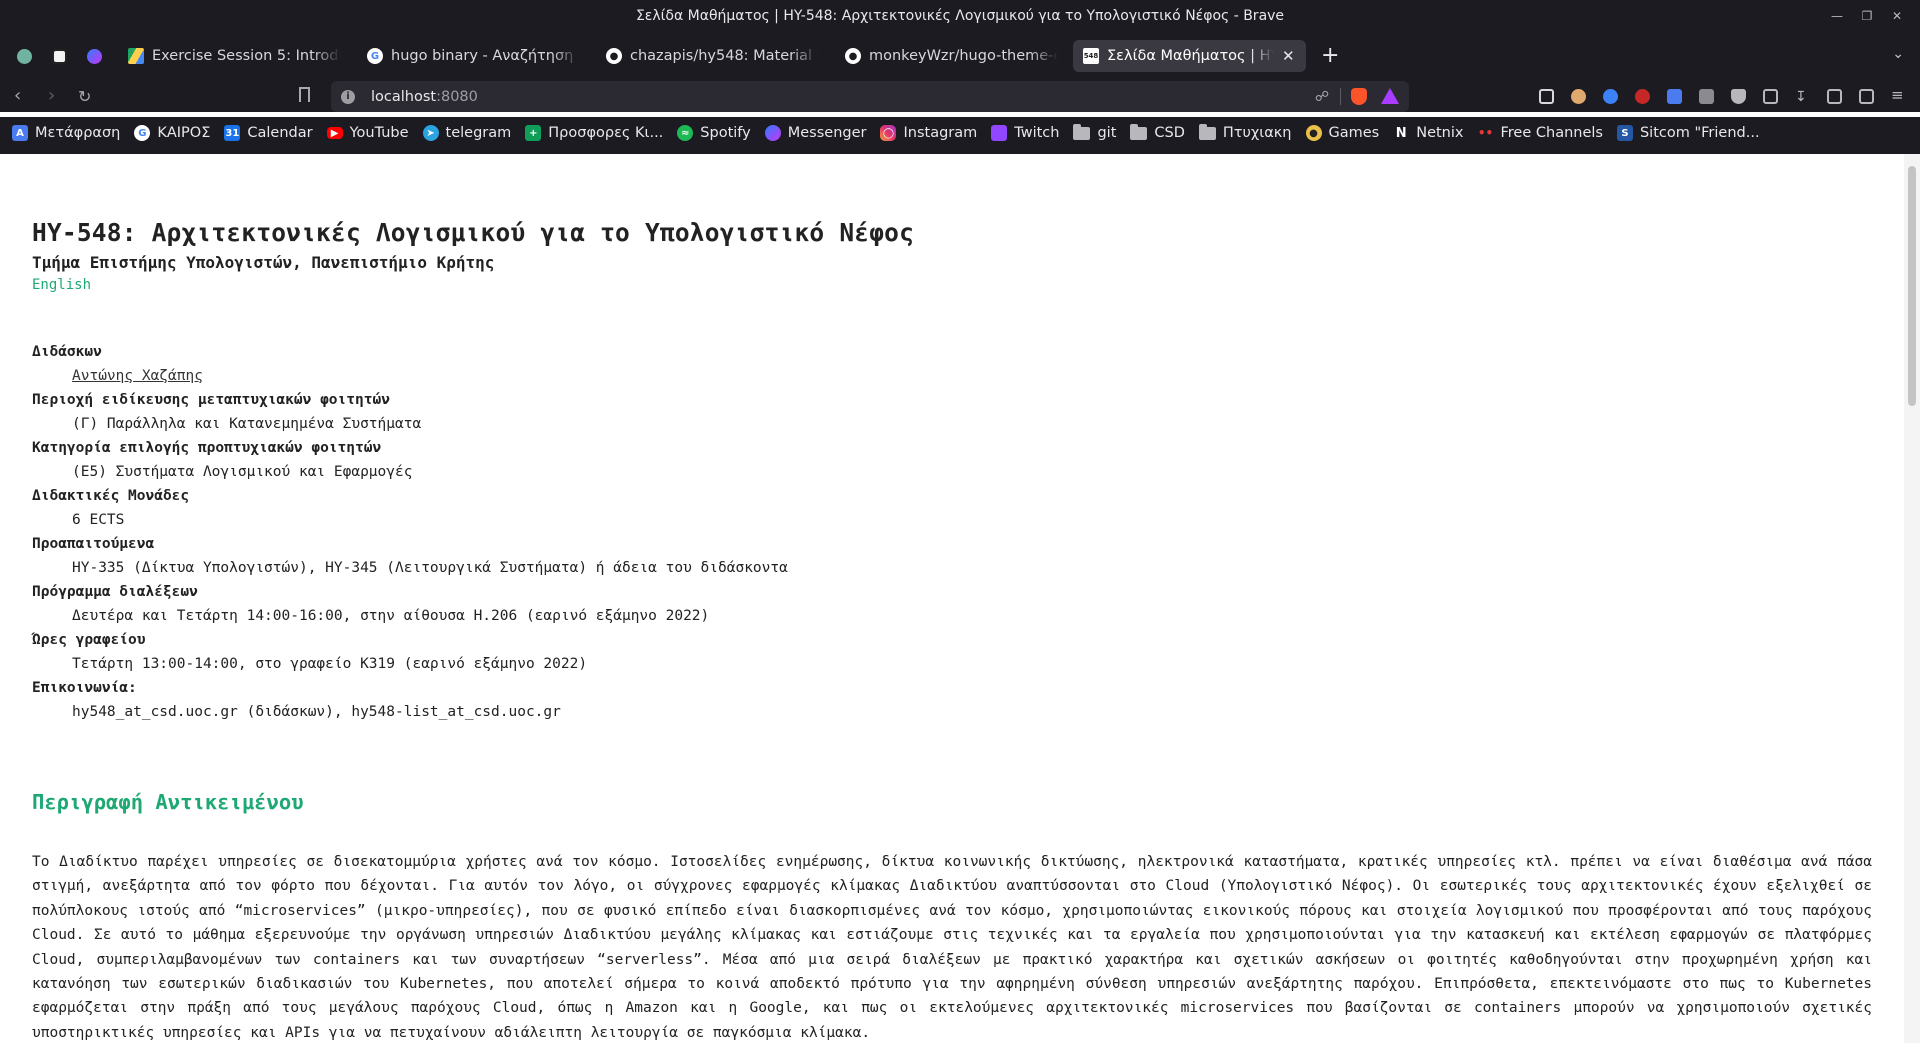 This screenshot has height=1043, width=1920. I want to click on tab-exercise-session: Exercise Session 5: Introduc, so click(234, 56).